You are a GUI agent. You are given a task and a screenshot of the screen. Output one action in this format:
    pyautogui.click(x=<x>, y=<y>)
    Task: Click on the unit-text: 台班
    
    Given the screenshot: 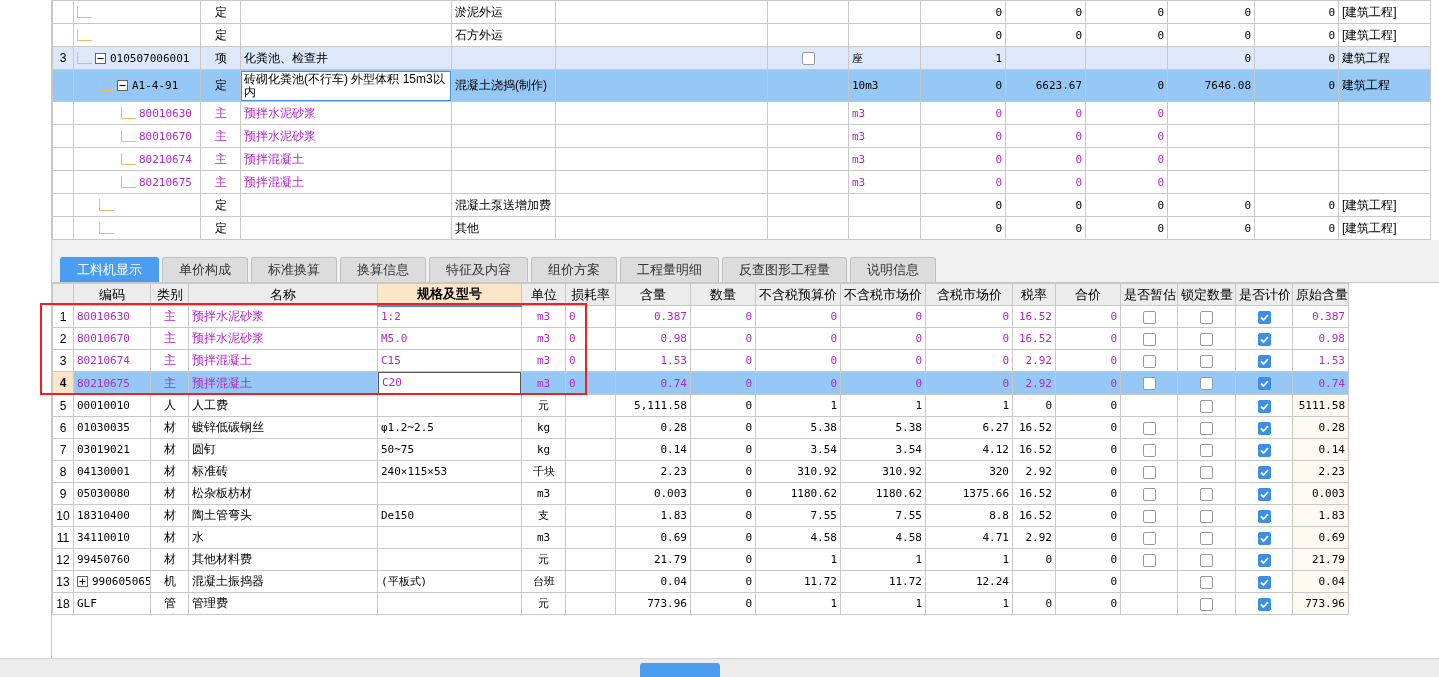 What is the action you would take?
    pyautogui.click(x=543, y=581)
    